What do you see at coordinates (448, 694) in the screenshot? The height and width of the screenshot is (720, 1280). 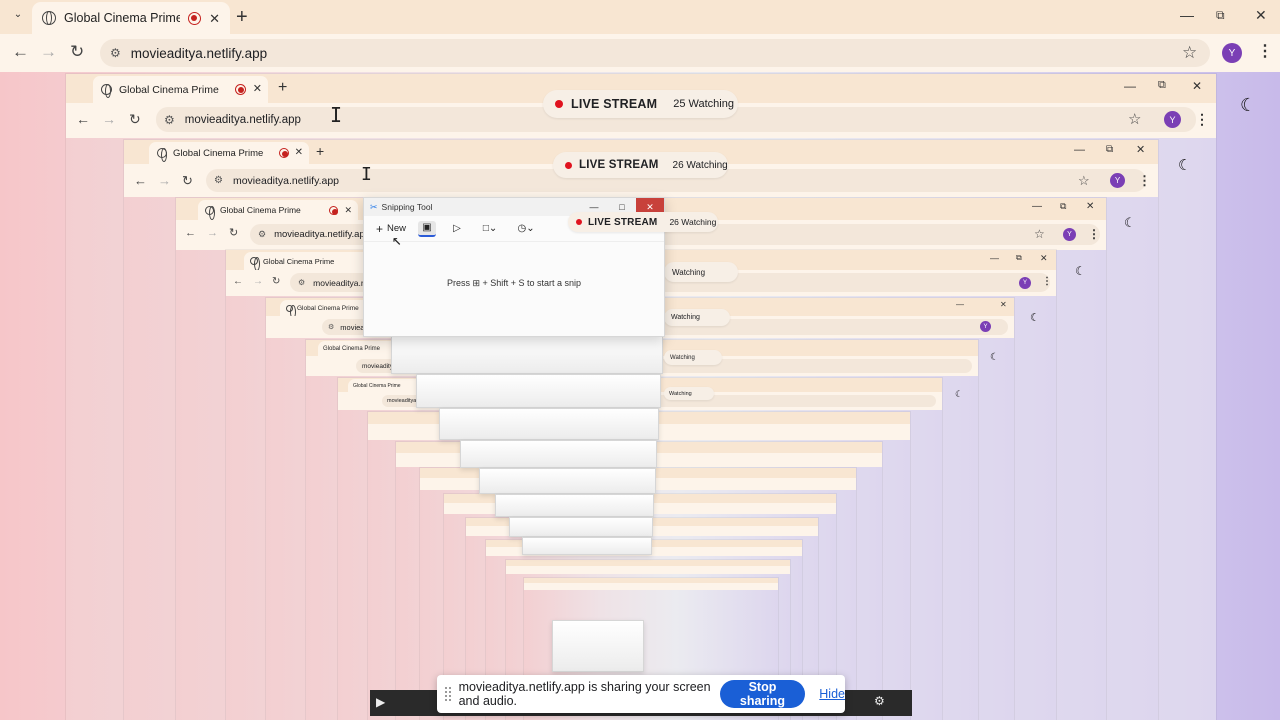 I see `drag-handle-icon` at bounding box center [448, 694].